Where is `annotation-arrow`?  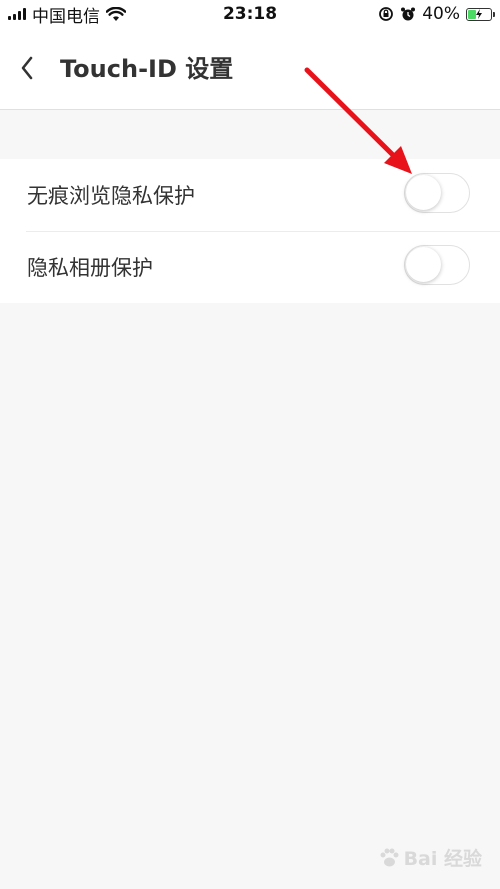
annotation-arrow is located at coordinates (358, 120).